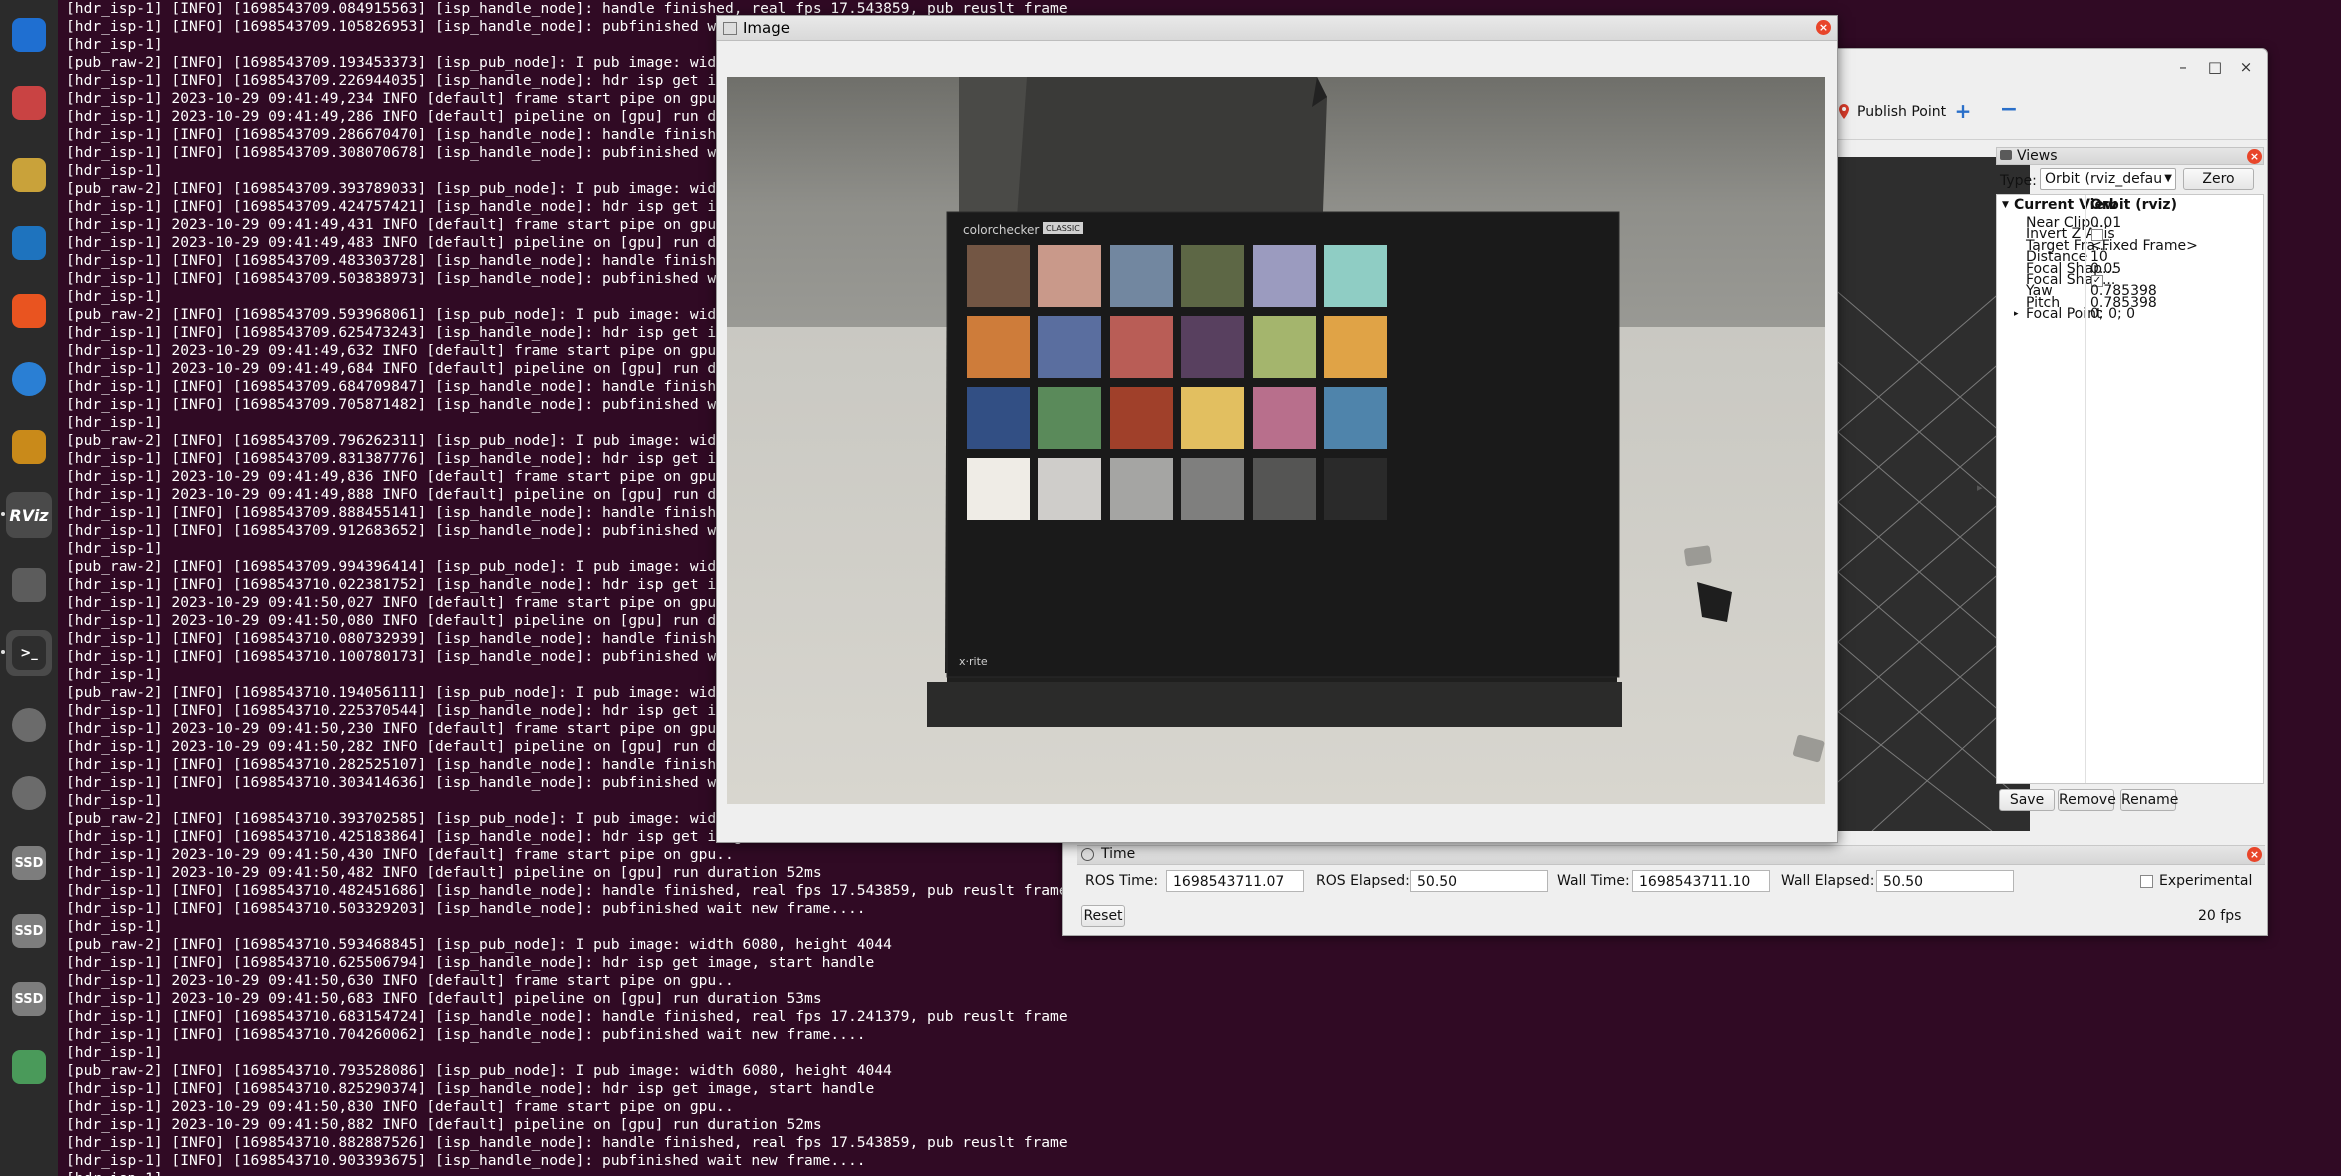 The image size is (2341, 1176). I want to click on publish-point-tool: Publish Point, so click(1891, 112).